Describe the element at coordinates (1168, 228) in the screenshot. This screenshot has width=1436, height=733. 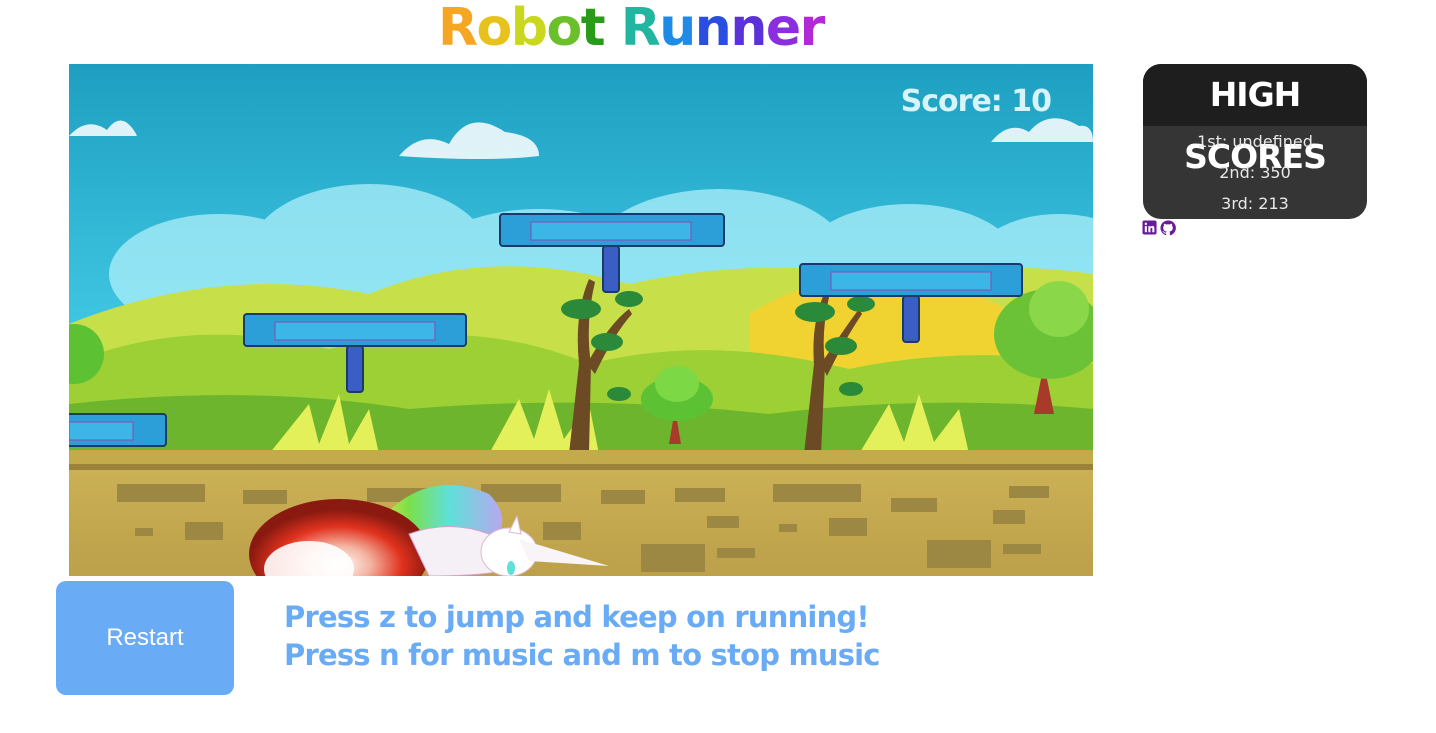
I see `github-icon` at that location.